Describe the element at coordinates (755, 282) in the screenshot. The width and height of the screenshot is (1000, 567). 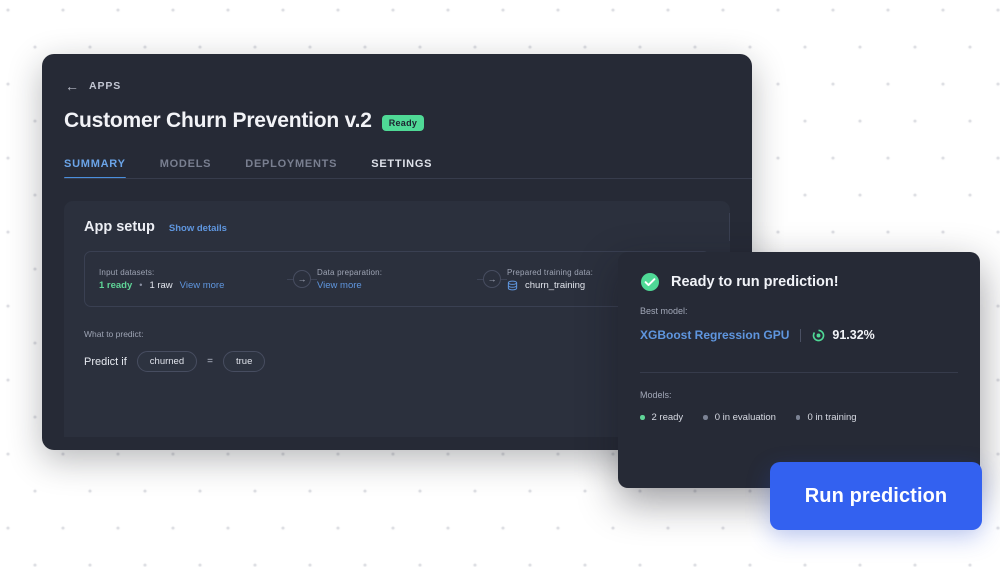
I see `prediction-card-title: Ready to run prediction!` at that location.